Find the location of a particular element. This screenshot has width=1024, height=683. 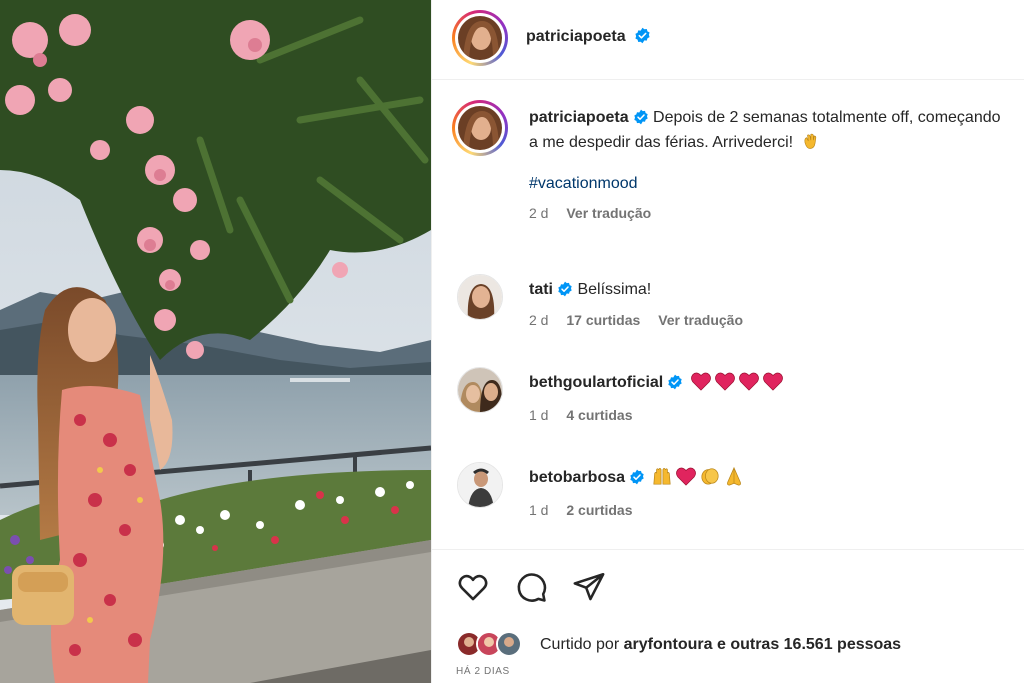

header-username-row: patriciapoeta is located at coordinates (588, 36).